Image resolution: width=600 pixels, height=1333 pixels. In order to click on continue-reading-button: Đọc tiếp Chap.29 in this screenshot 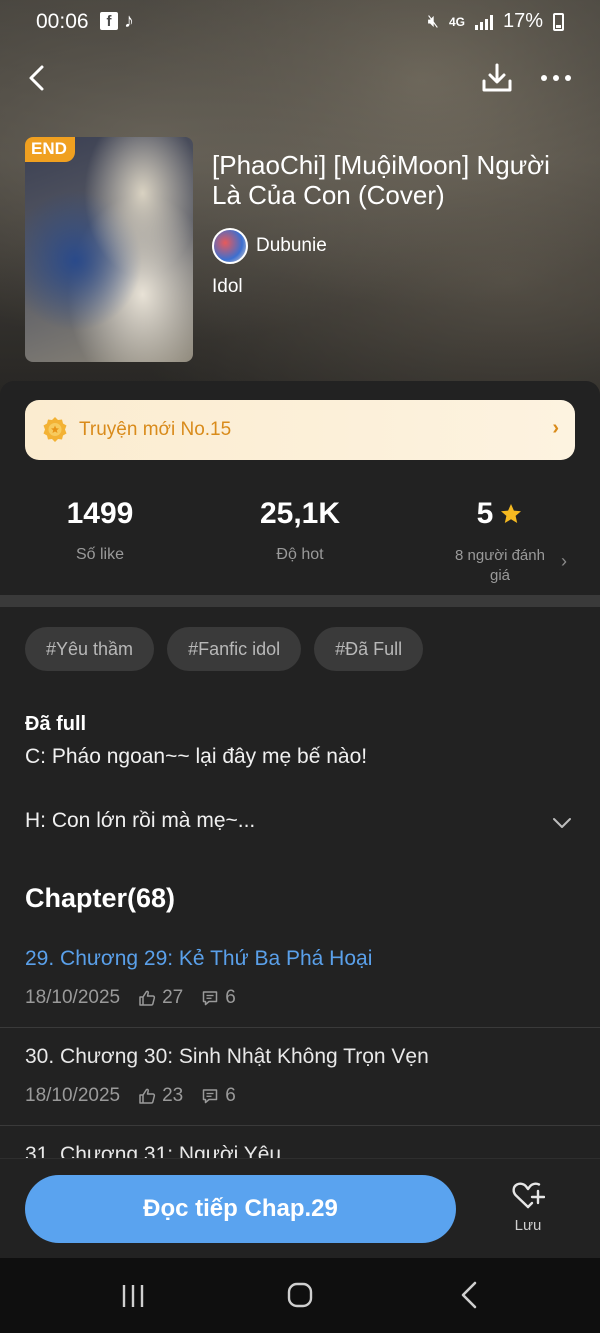, I will do `click(240, 1209)`.